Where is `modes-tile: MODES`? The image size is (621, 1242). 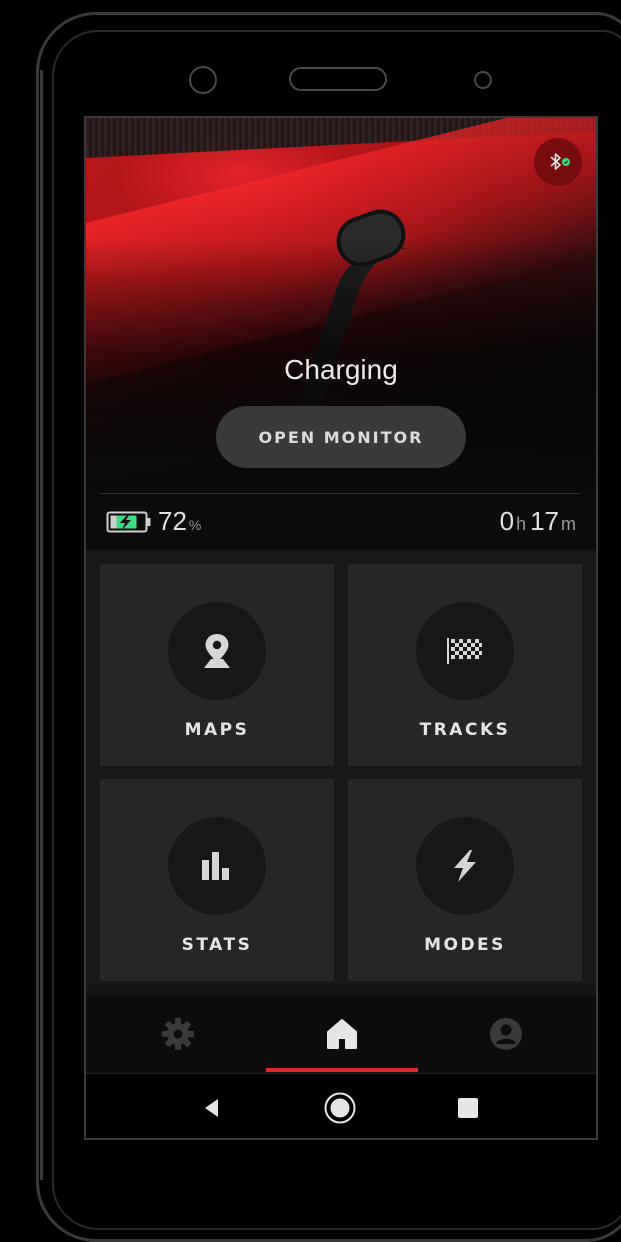
modes-tile: MODES is located at coordinates (465, 880).